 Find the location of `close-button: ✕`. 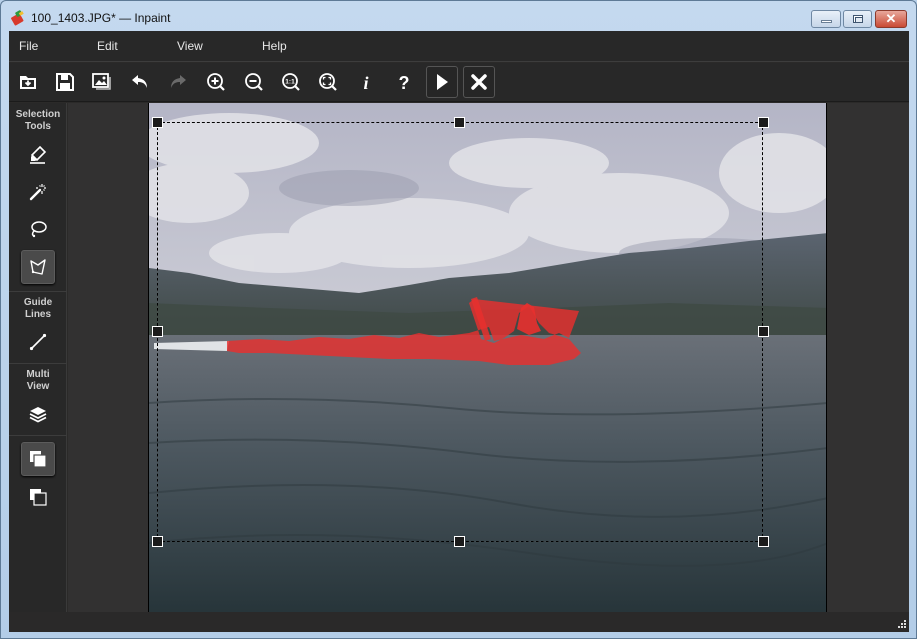

close-button: ✕ is located at coordinates (891, 19).